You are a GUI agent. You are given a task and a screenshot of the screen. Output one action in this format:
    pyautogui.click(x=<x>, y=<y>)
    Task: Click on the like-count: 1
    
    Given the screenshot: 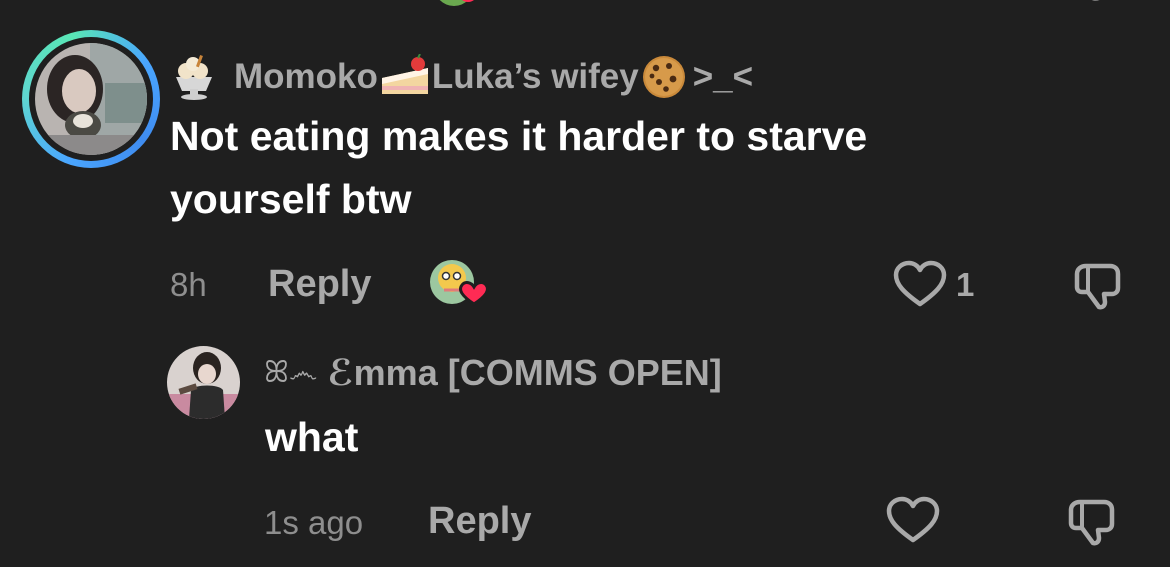 What is the action you would take?
    pyautogui.click(x=965, y=284)
    